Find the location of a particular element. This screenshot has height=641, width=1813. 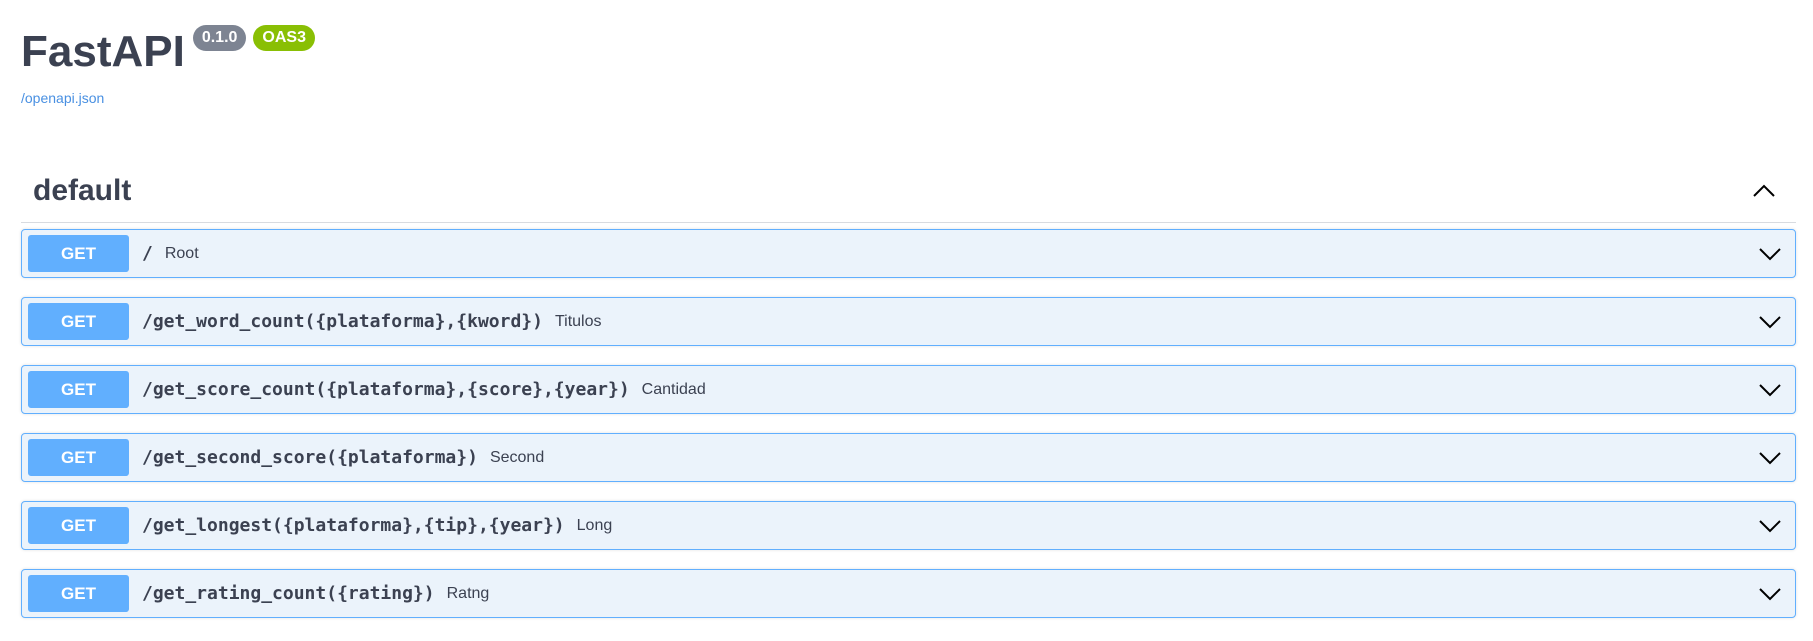

tag-name: default is located at coordinates (82, 190).